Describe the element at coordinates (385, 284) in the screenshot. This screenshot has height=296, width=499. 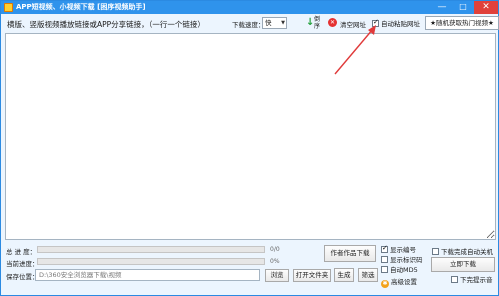
I see `gear-icon: ✱` at that location.